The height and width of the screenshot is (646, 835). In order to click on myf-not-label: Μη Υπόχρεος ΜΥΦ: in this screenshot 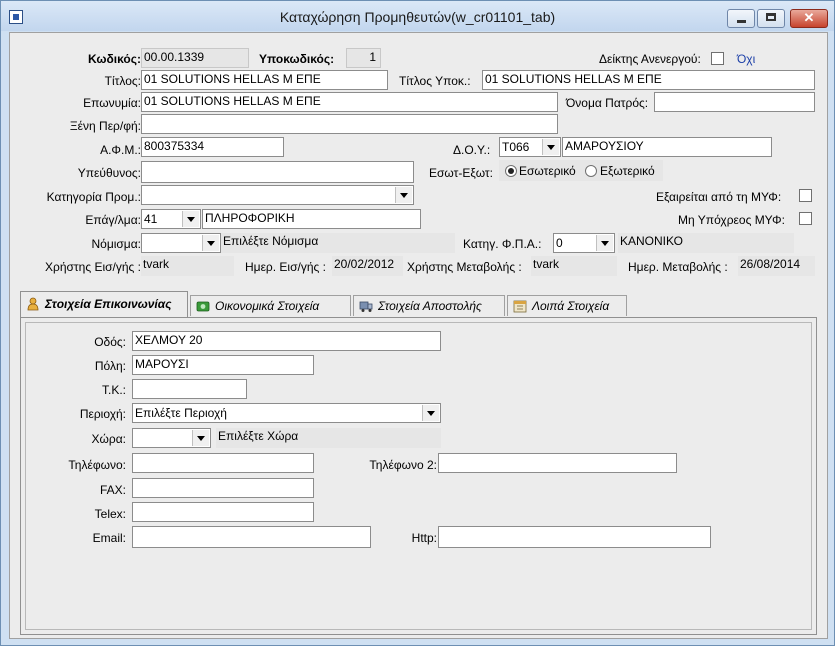, I will do `click(731, 220)`.